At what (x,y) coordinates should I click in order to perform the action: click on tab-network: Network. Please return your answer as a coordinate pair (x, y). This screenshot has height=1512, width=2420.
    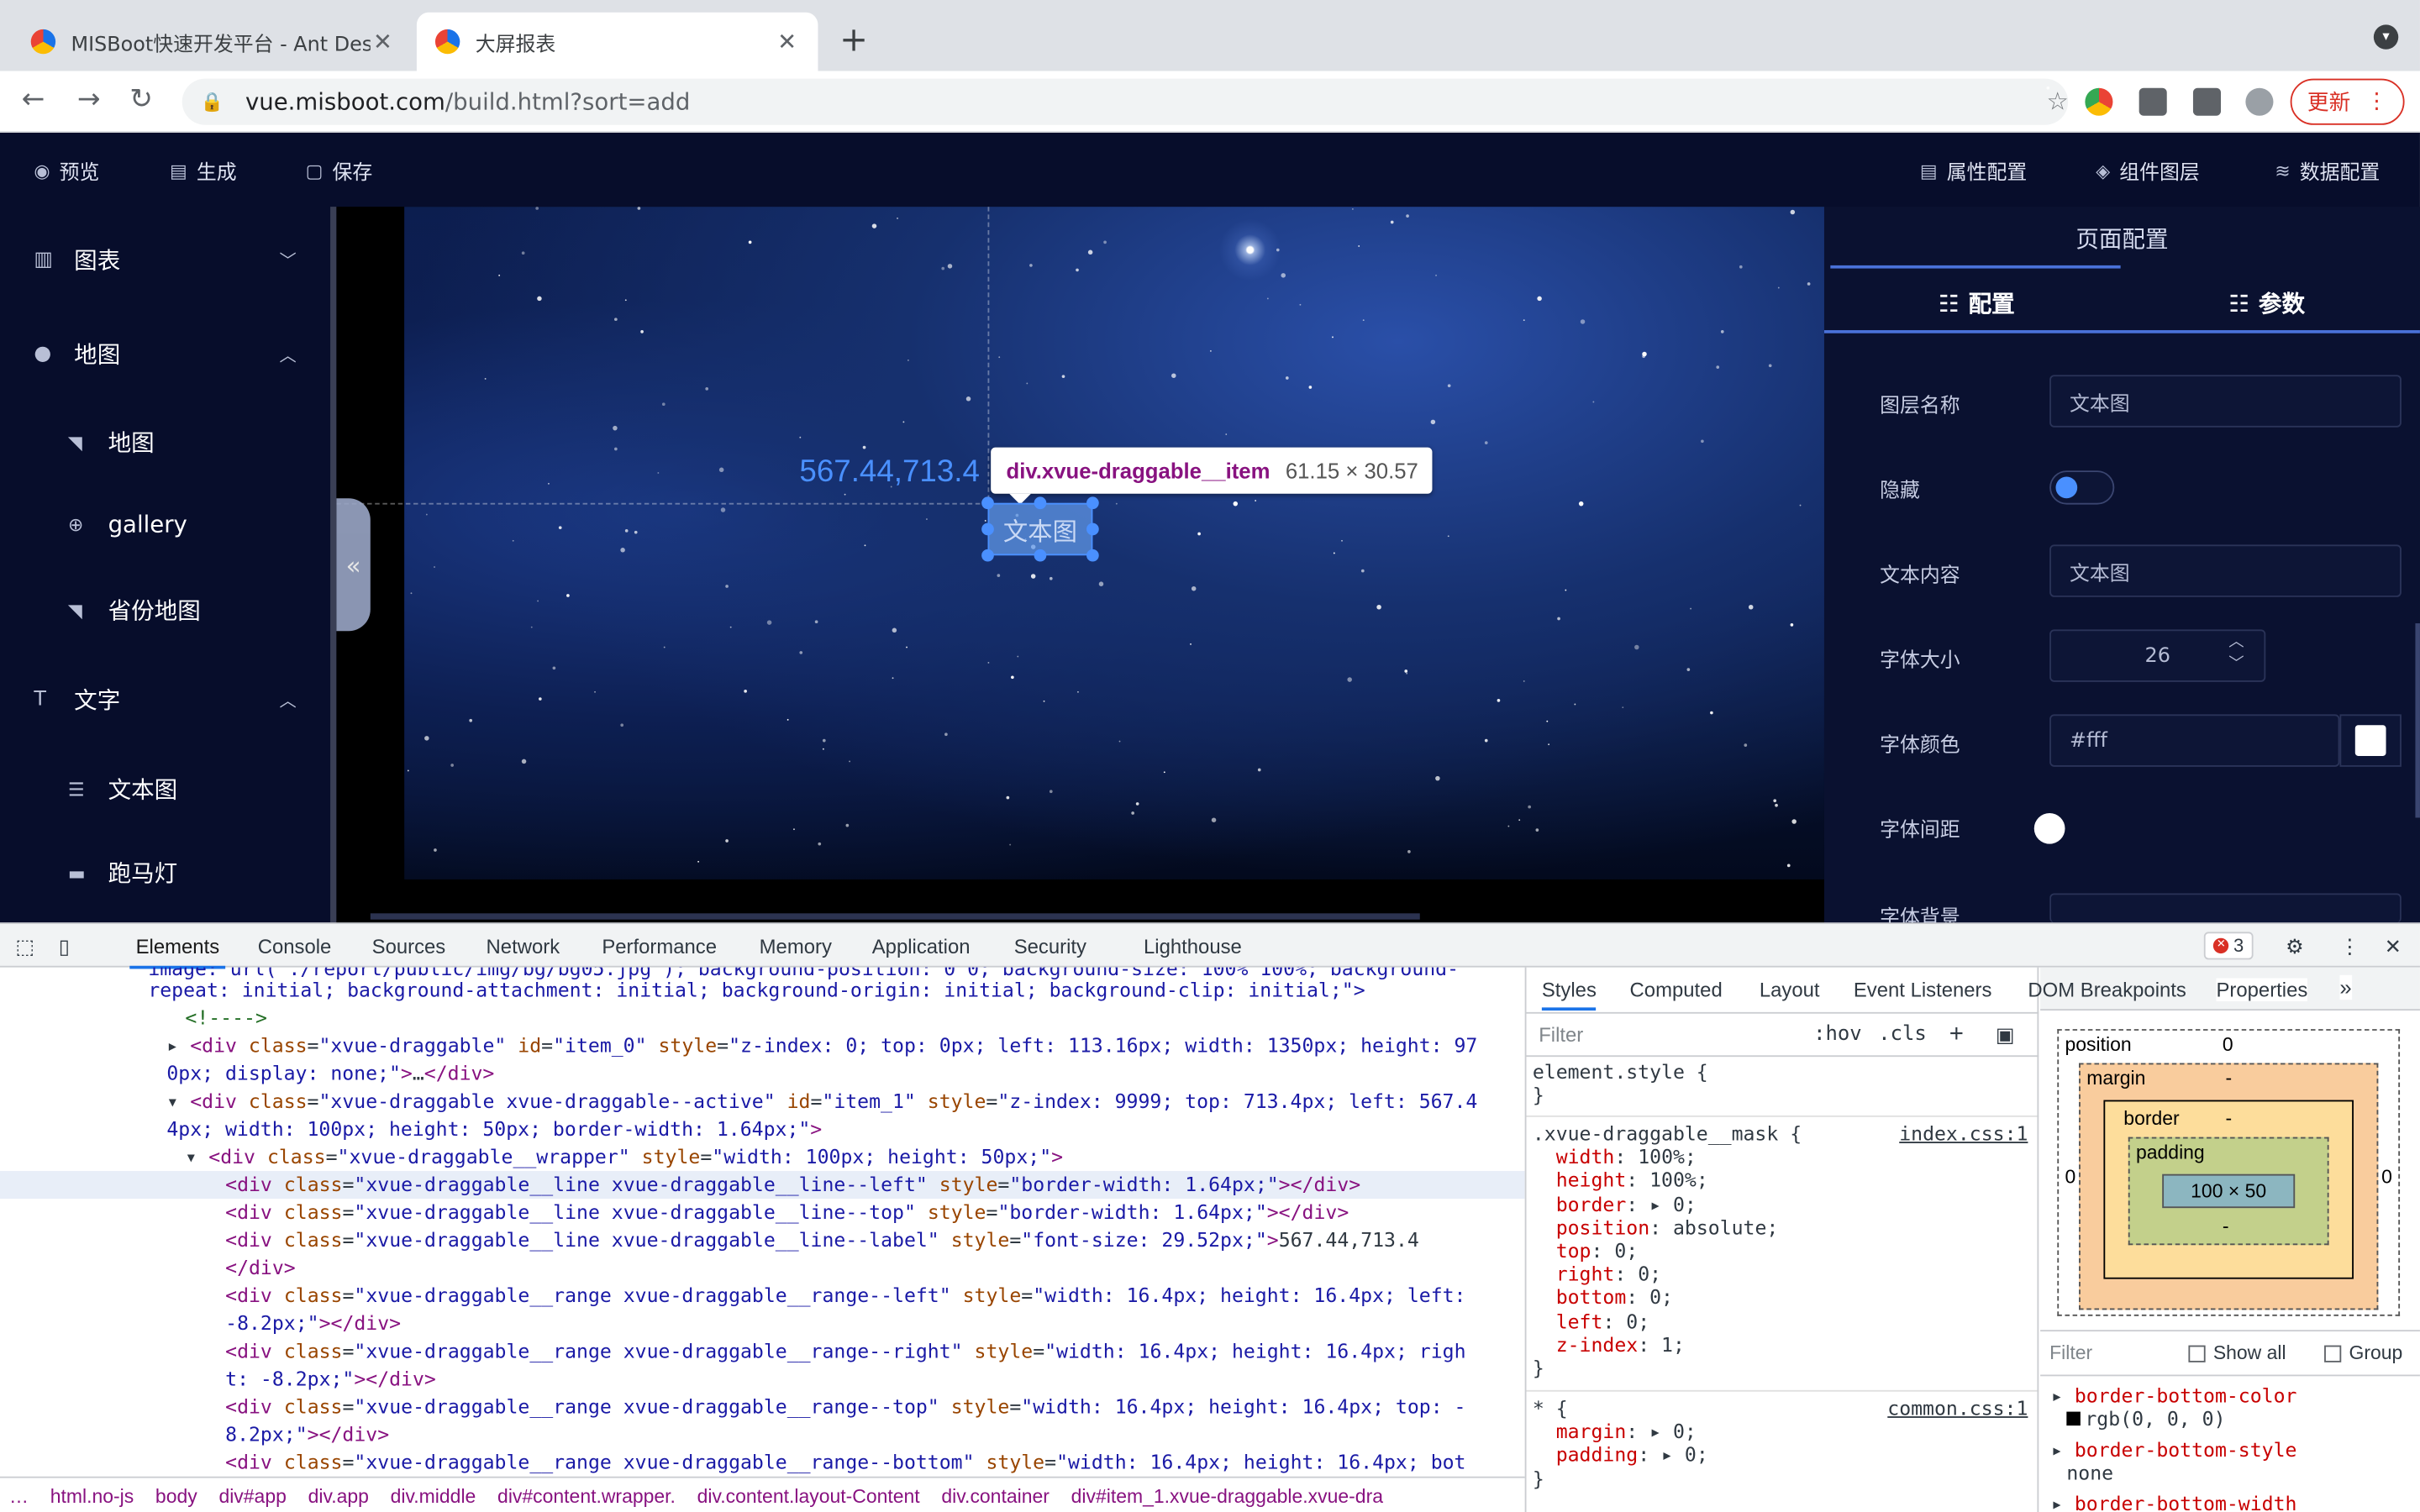
    Looking at the image, I should click on (523, 946).